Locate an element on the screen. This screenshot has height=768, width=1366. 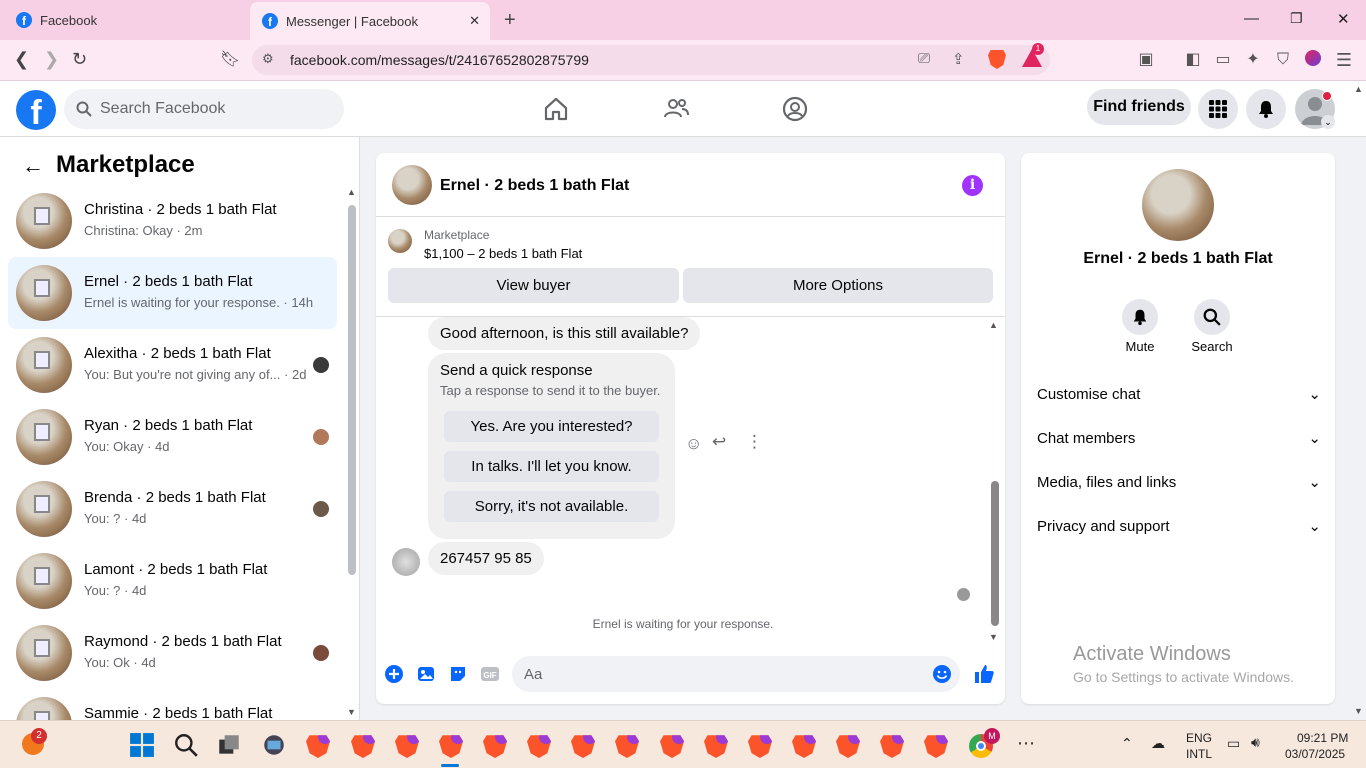
chat-title: Ernel · 2 beds 1 bath Flat is located at coordinates (534, 186).